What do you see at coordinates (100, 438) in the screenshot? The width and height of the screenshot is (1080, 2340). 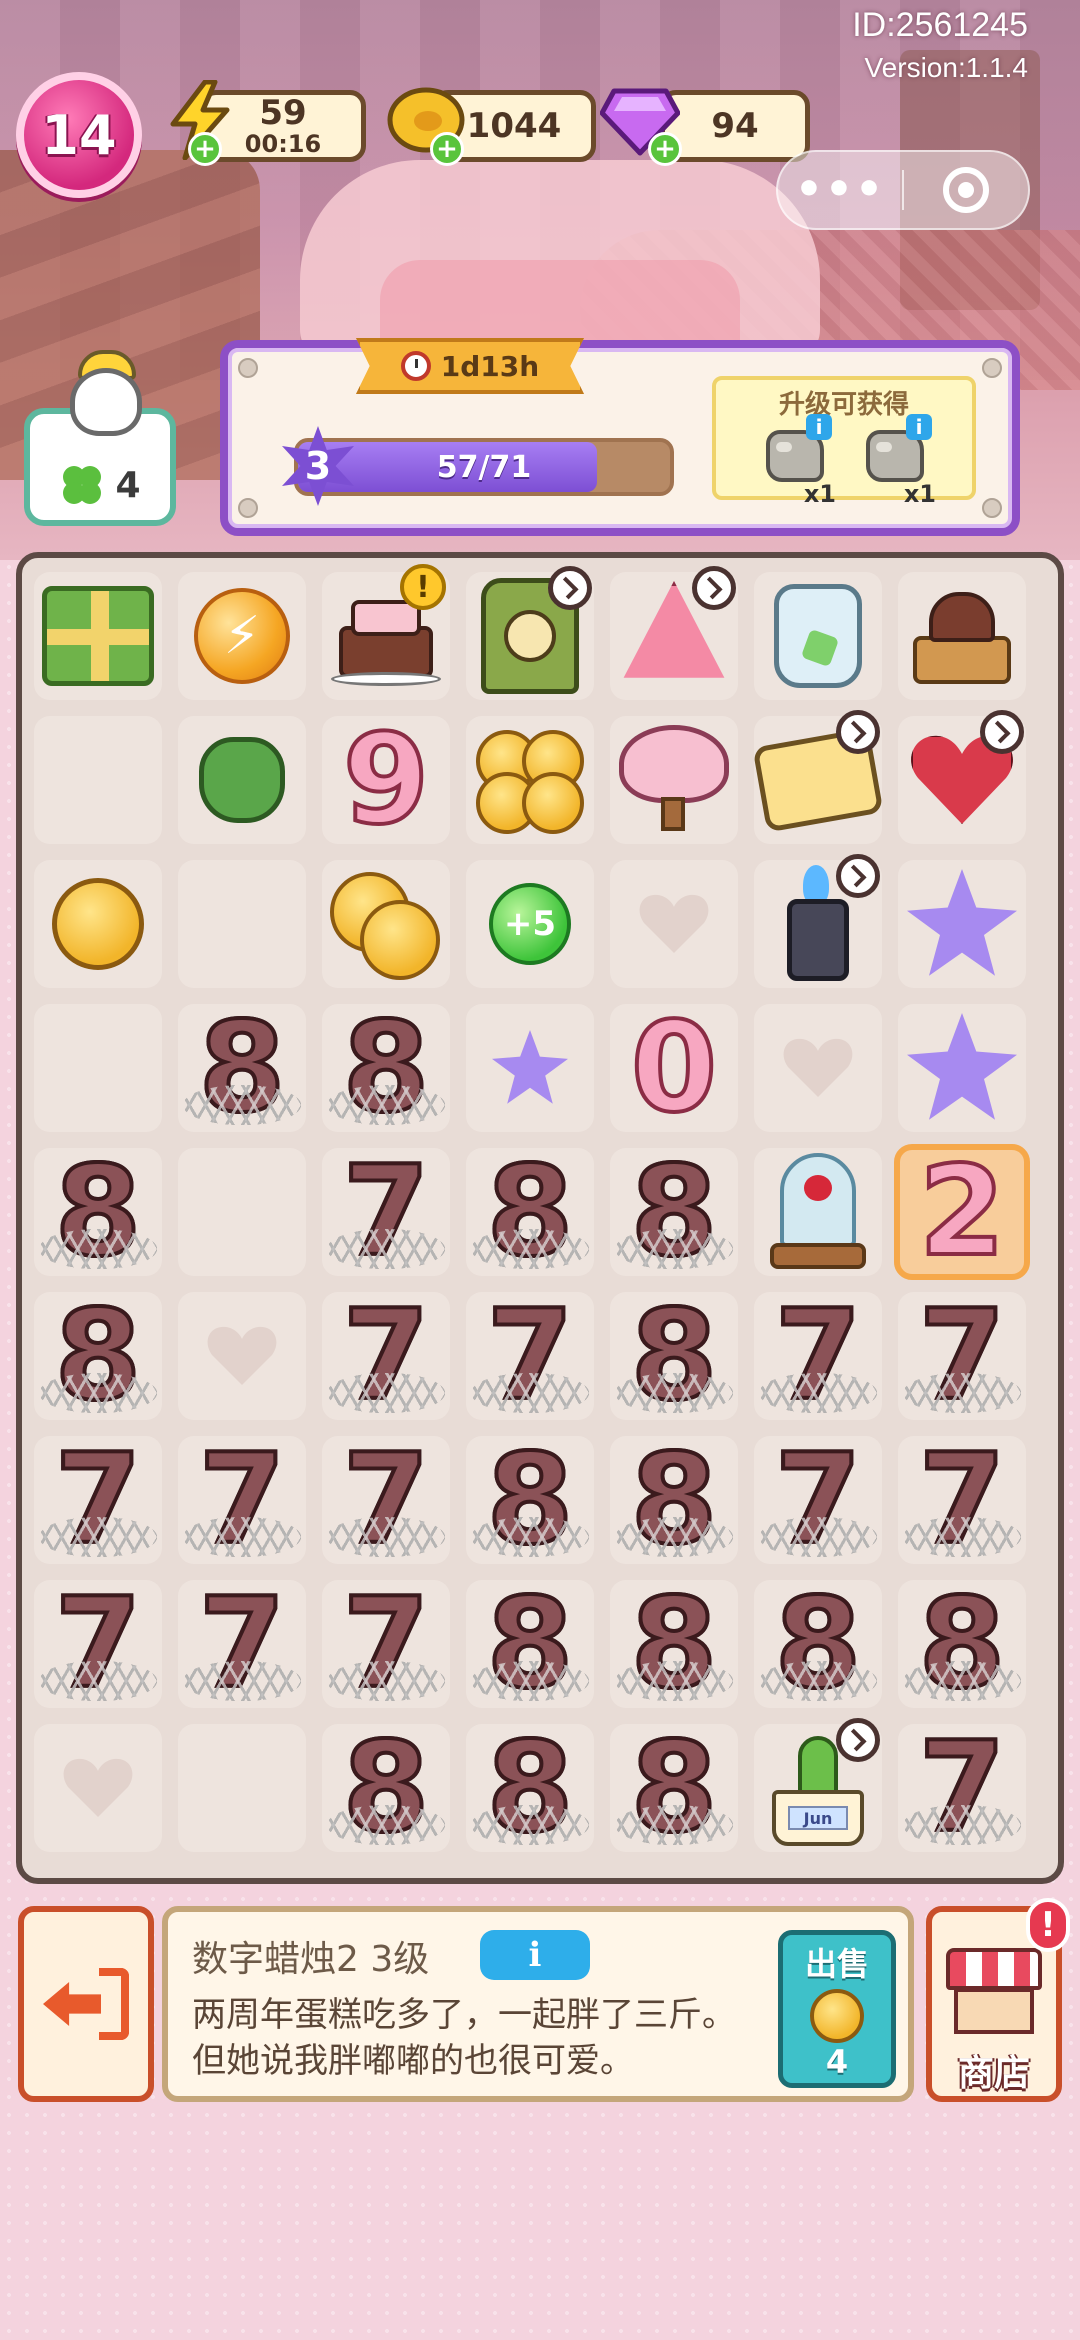 I see `guest-card: 4` at bounding box center [100, 438].